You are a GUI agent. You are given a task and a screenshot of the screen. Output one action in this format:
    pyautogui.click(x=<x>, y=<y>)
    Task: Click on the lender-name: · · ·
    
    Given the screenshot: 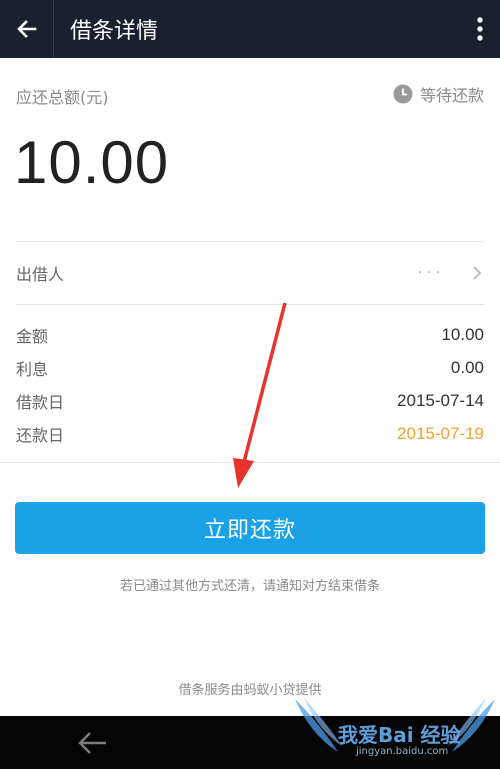 What is the action you would take?
    pyautogui.click(x=428, y=273)
    